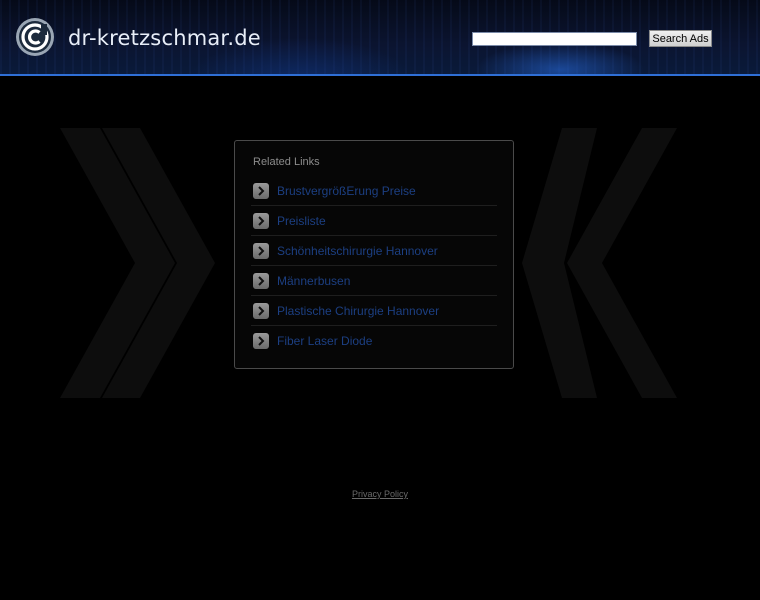 The height and width of the screenshot is (600, 760). What do you see at coordinates (164, 38) in the screenshot?
I see `site-title: dr-kretzschmar.de` at bounding box center [164, 38].